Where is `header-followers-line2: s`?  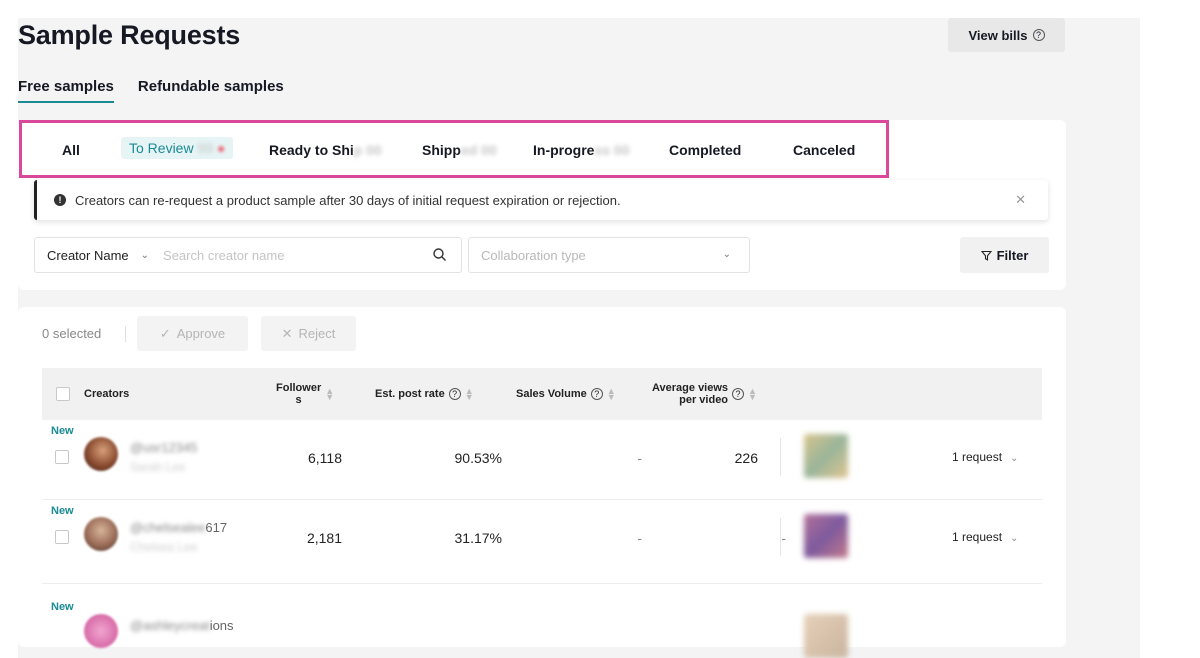
header-followers-line2: s is located at coordinates (298, 400).